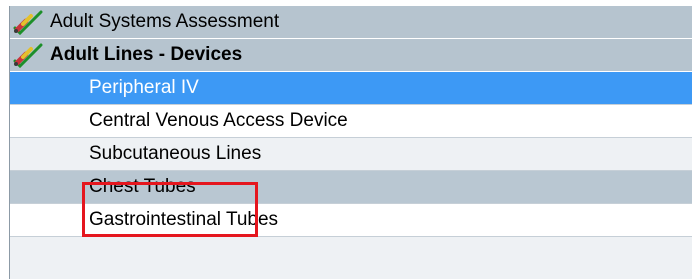 The image size is (699, 279). Describe the element at coordinates (144, 87) in the screenshot. I see `tree-item-label: Peripheral IV` at that location.